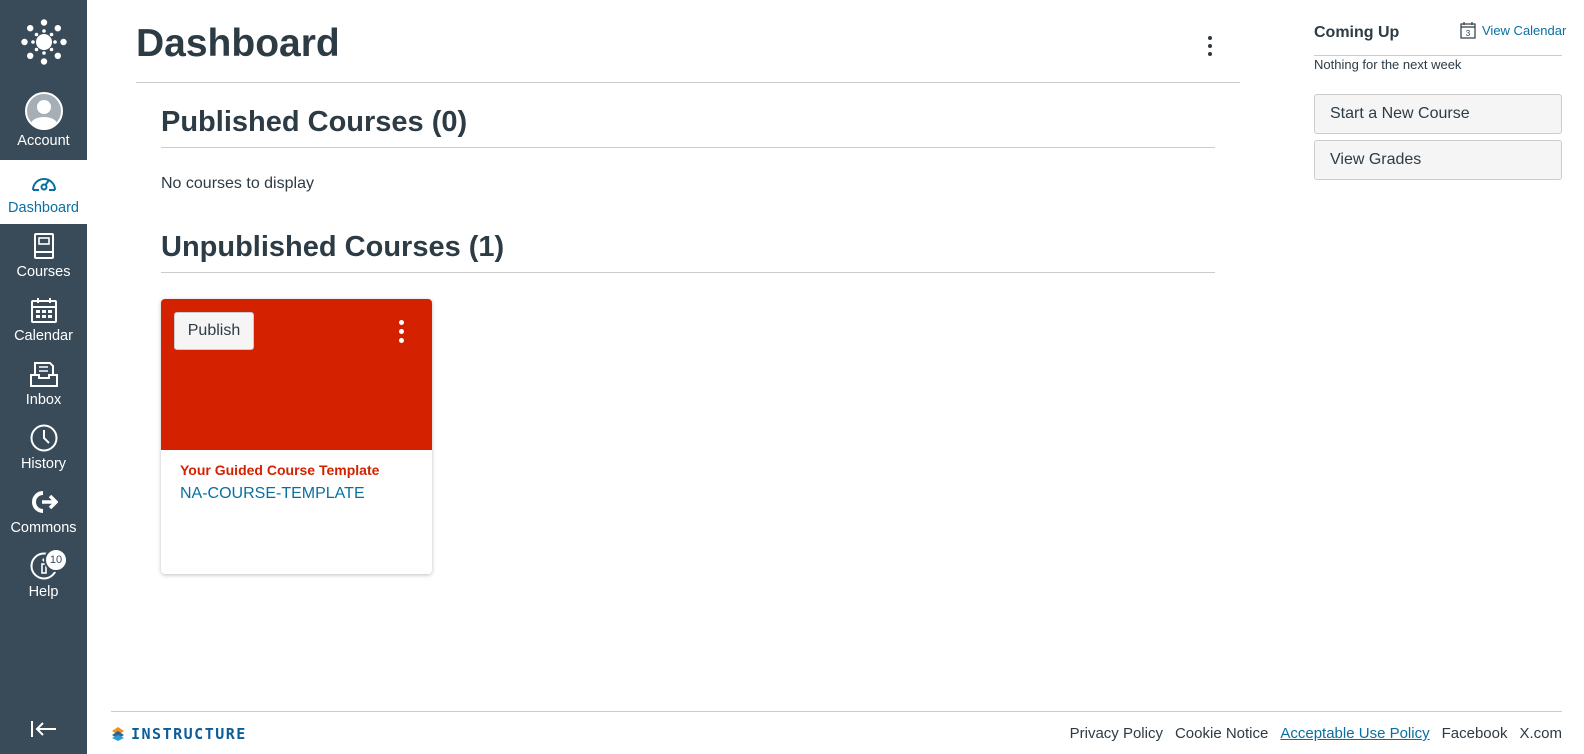 The height and width of the screenshot is (754, 1584). I want to click on footer-divider, so click(836, 711).